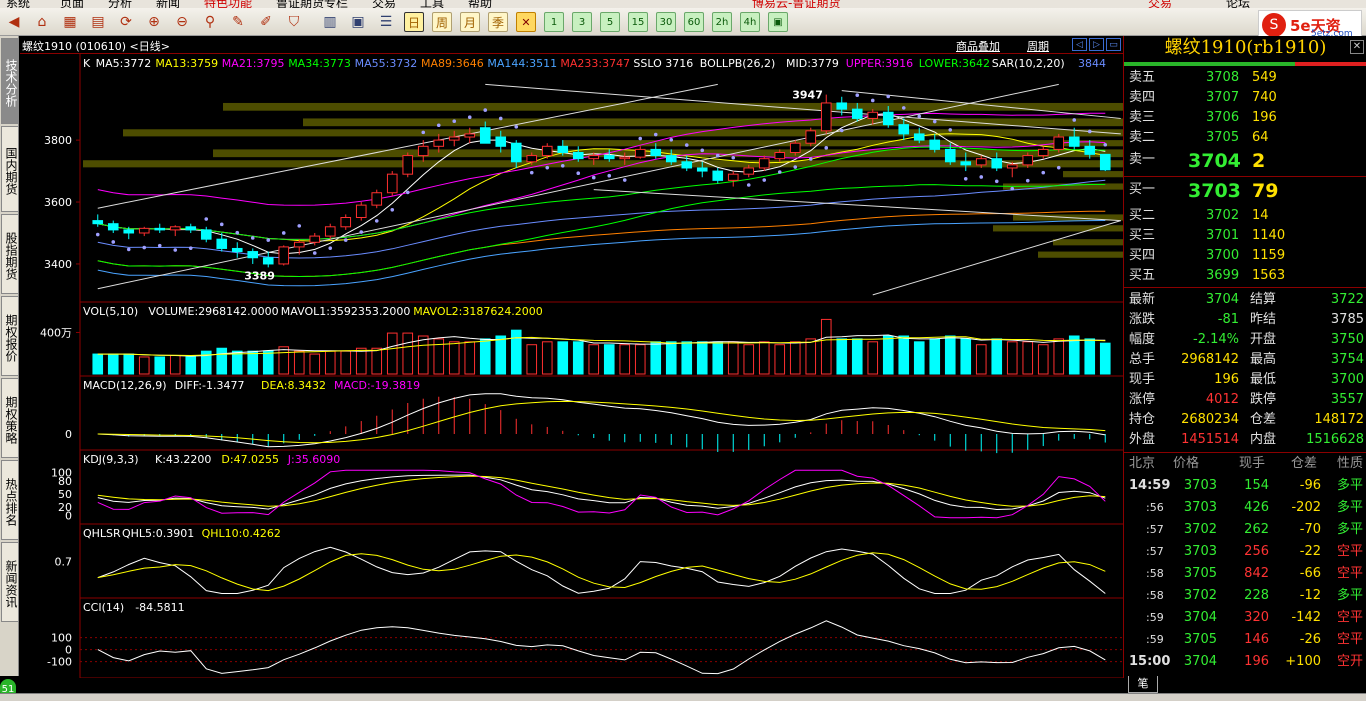  What do you see at coordinates (414, 22) in the screenshot?
I see `period-day: 日` at bounding box center [414, 22].